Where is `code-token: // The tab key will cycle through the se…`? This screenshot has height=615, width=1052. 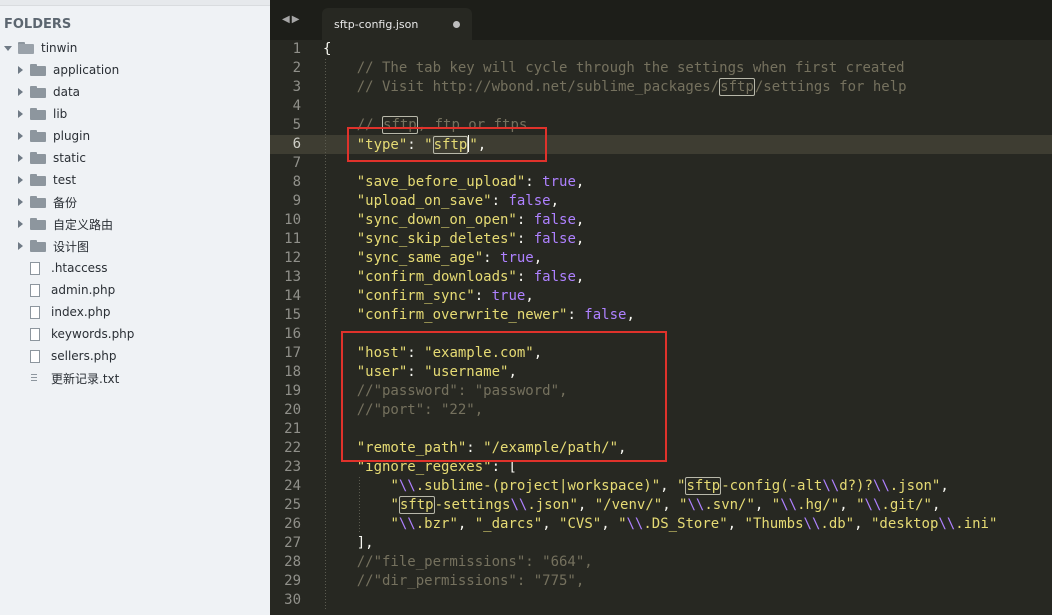 code-token: // The tab key will cycle through the se… is located at coordinates (614, 68).